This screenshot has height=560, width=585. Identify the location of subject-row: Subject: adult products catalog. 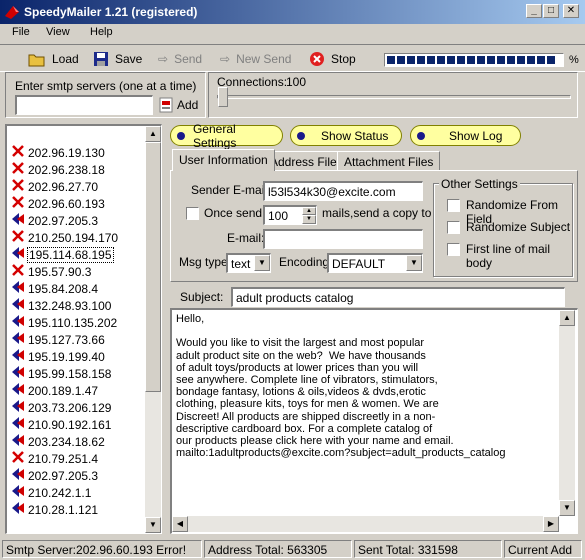
(374, 297).